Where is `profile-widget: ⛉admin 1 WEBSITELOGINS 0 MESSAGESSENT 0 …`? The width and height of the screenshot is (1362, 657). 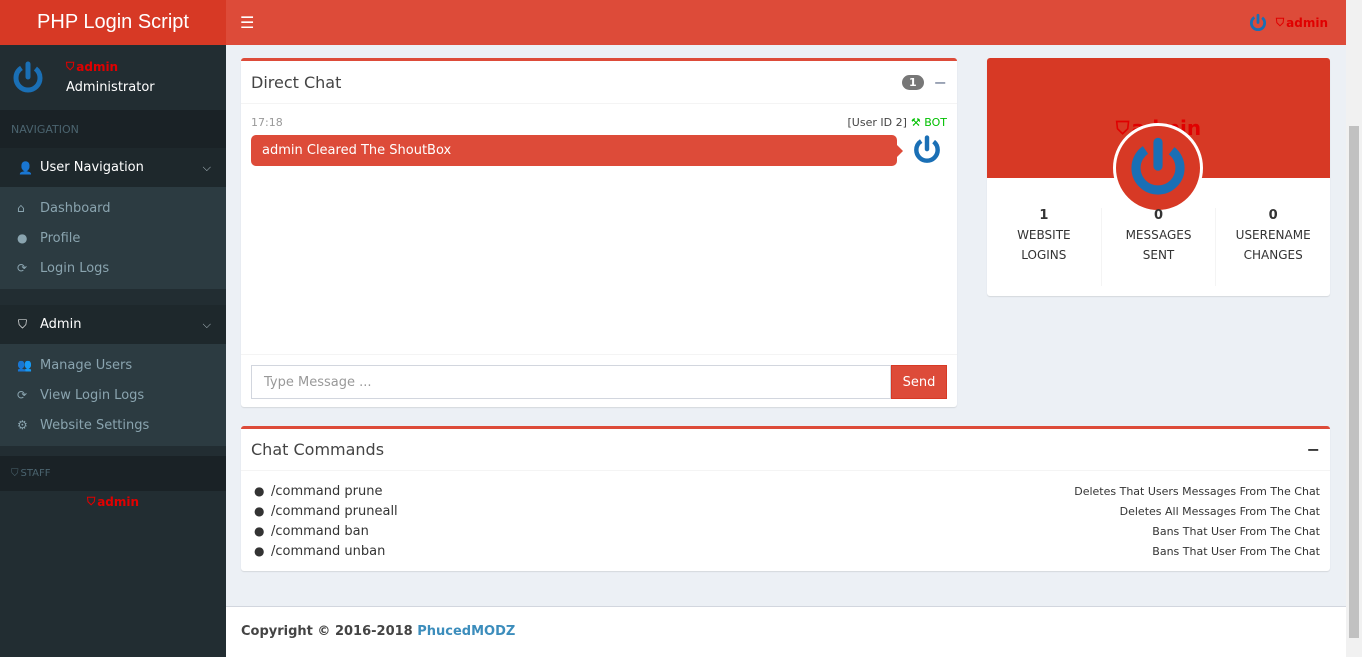 profile-widget: ⛉admin 1 WEBSITELOGINS 0 MESSAGESSENT 0 … is located at coordinates (1158, 177).